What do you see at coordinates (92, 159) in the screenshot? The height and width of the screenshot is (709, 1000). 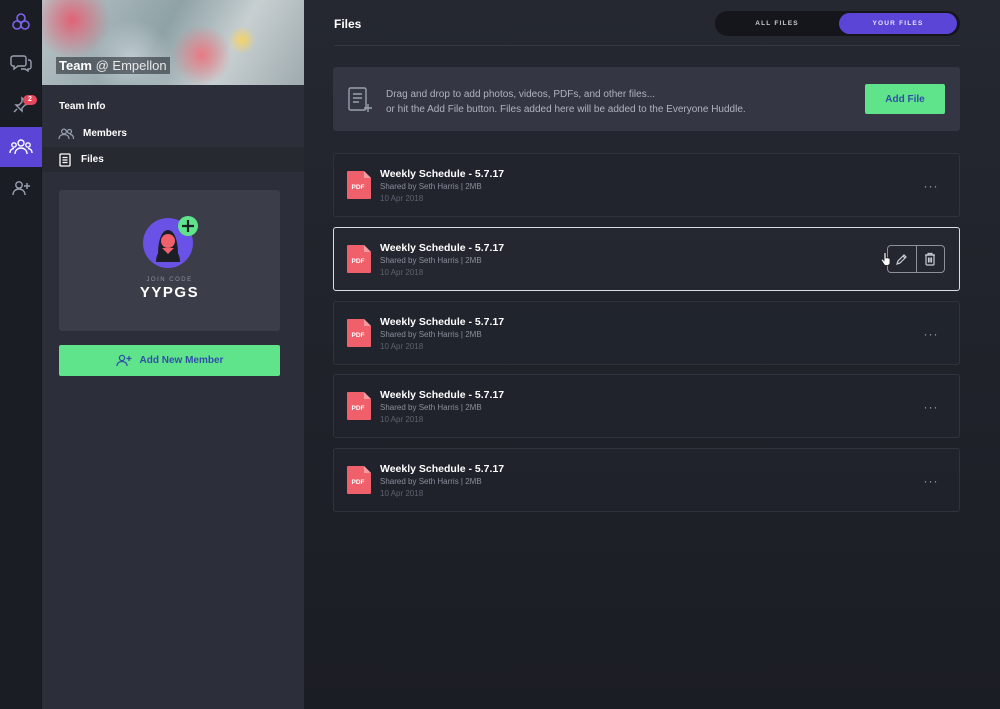 I see `nav-item-label: Files` at bounding box center [92, 159].